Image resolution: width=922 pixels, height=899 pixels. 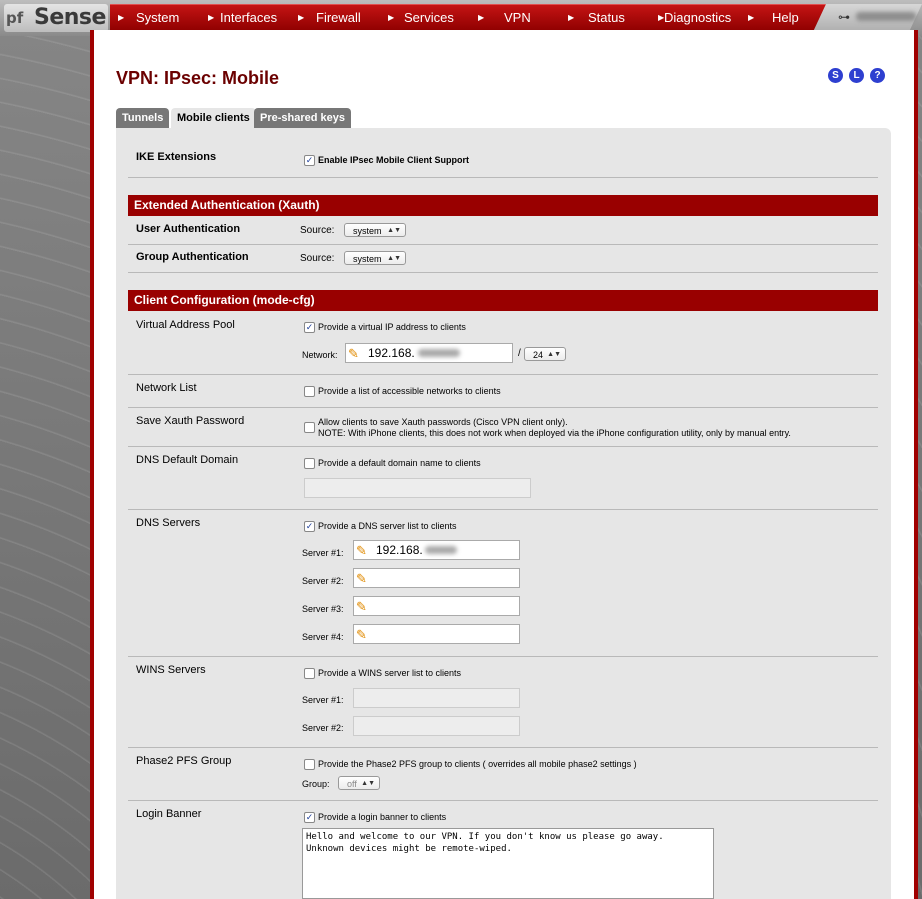 What do you see at coordinates (382, 817) in the screenshot?
I see `login-banner-checkbox-label: Provide a login banner to clients` at bounding box center [382, 817].